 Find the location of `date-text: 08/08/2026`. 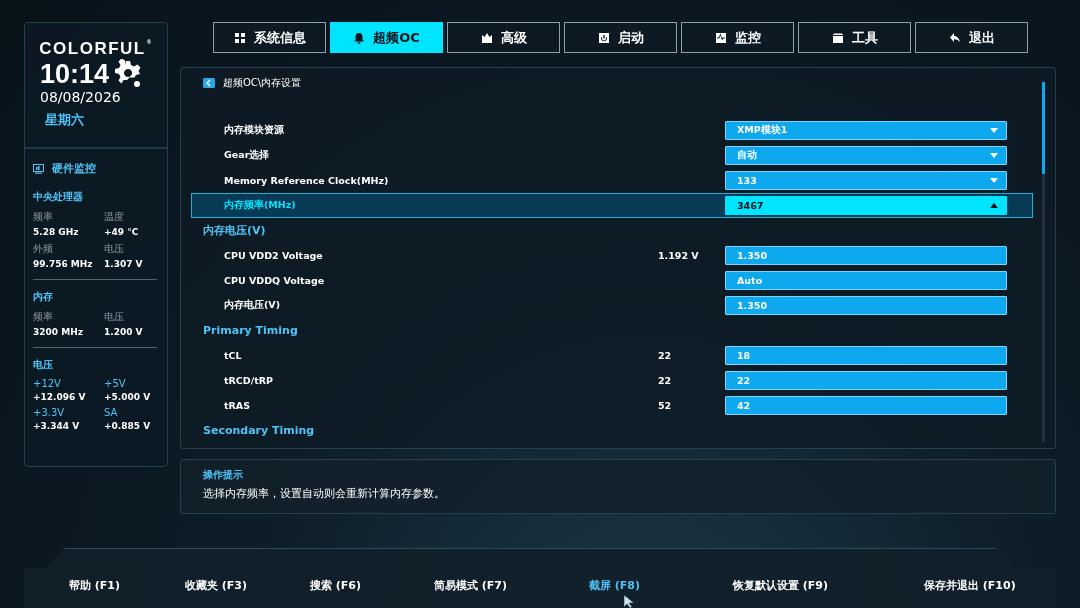

date-text: 08/08/2026 is located at coordinates (80, 97).